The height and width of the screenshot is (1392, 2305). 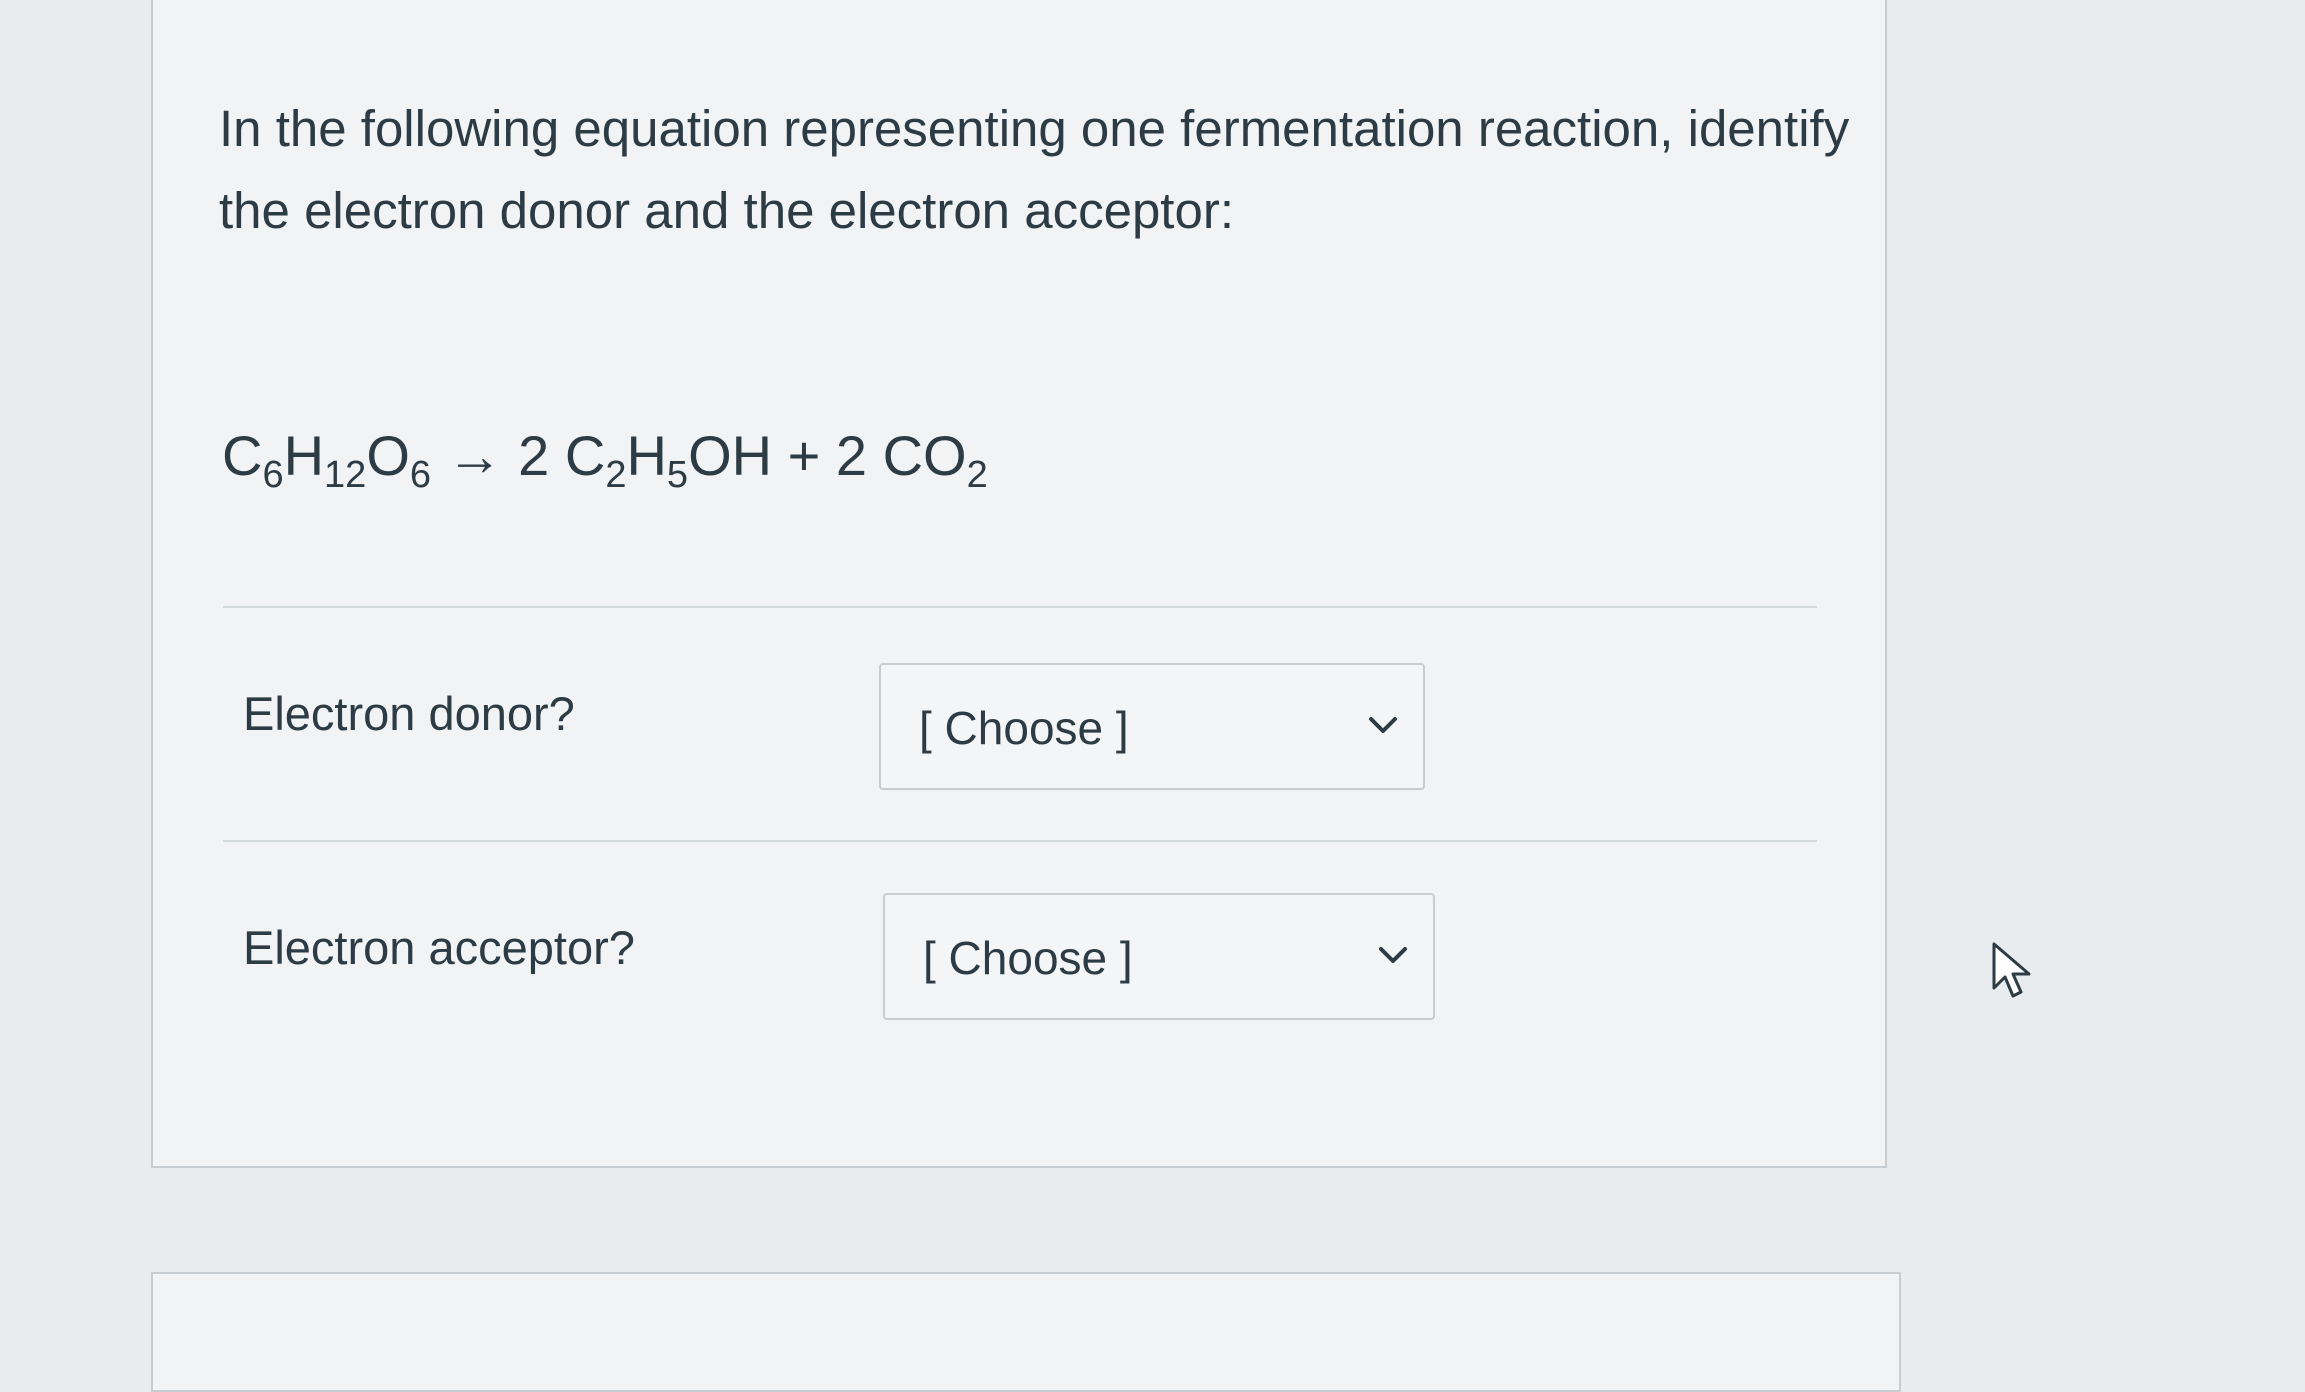 I want to click on electron-donor-select: [ Choose ], so click(x=1152, y=726).